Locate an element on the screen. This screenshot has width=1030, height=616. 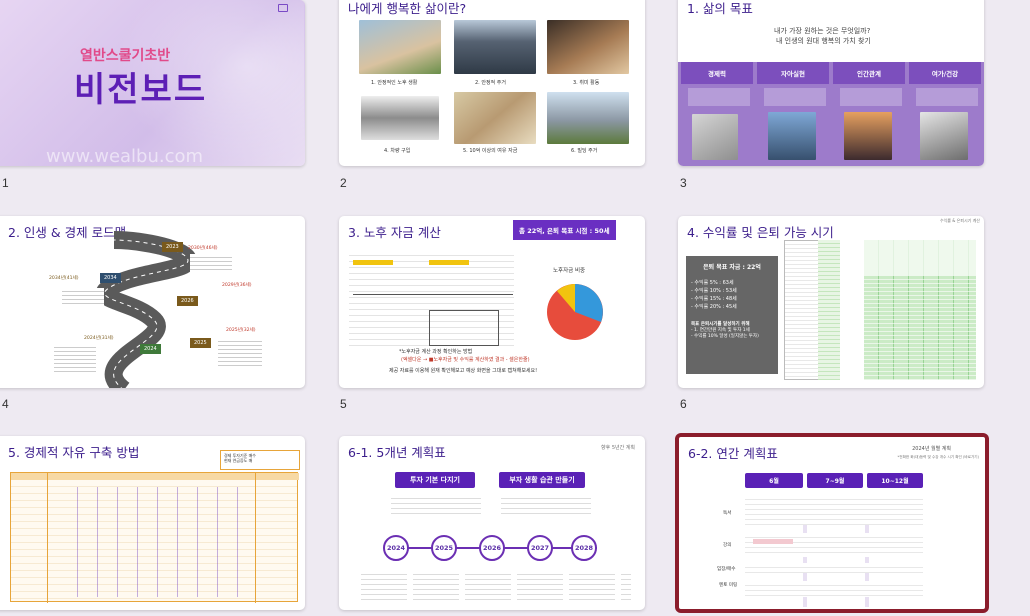
year-circle-2026: 2026 is located at coordinates (492, 548).